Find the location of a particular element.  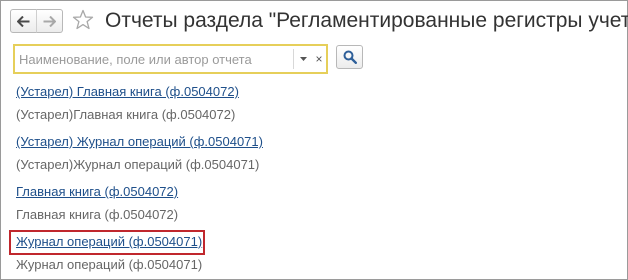

report-description-old-general-ledger: (Устарел)Главная книга (ф.0504072) is located at coordinates (126, 114).